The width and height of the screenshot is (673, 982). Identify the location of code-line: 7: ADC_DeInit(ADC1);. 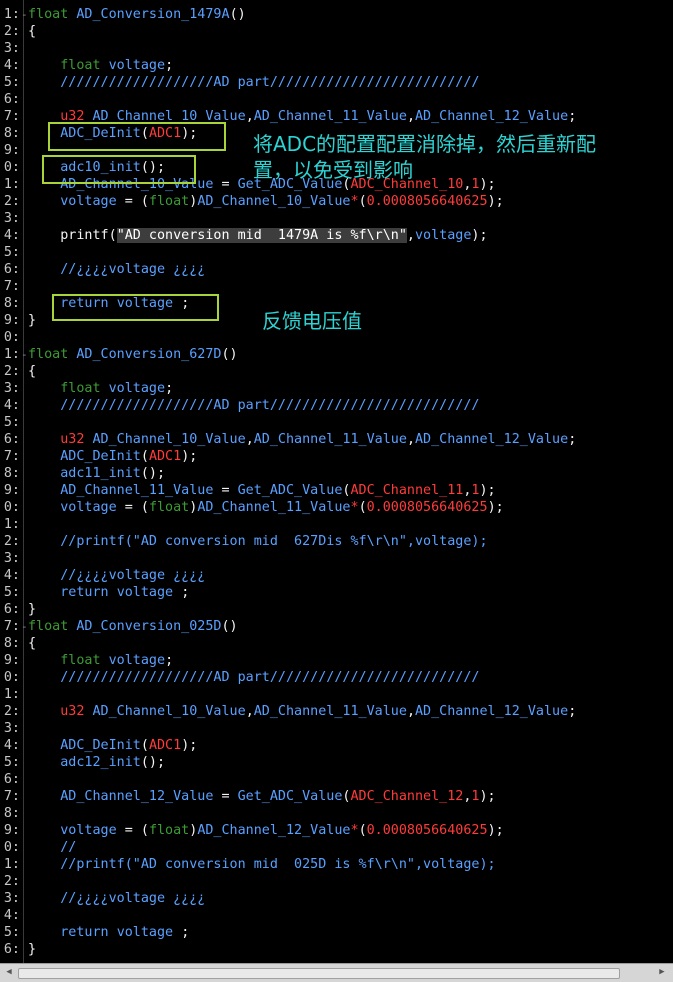
(336, 456).